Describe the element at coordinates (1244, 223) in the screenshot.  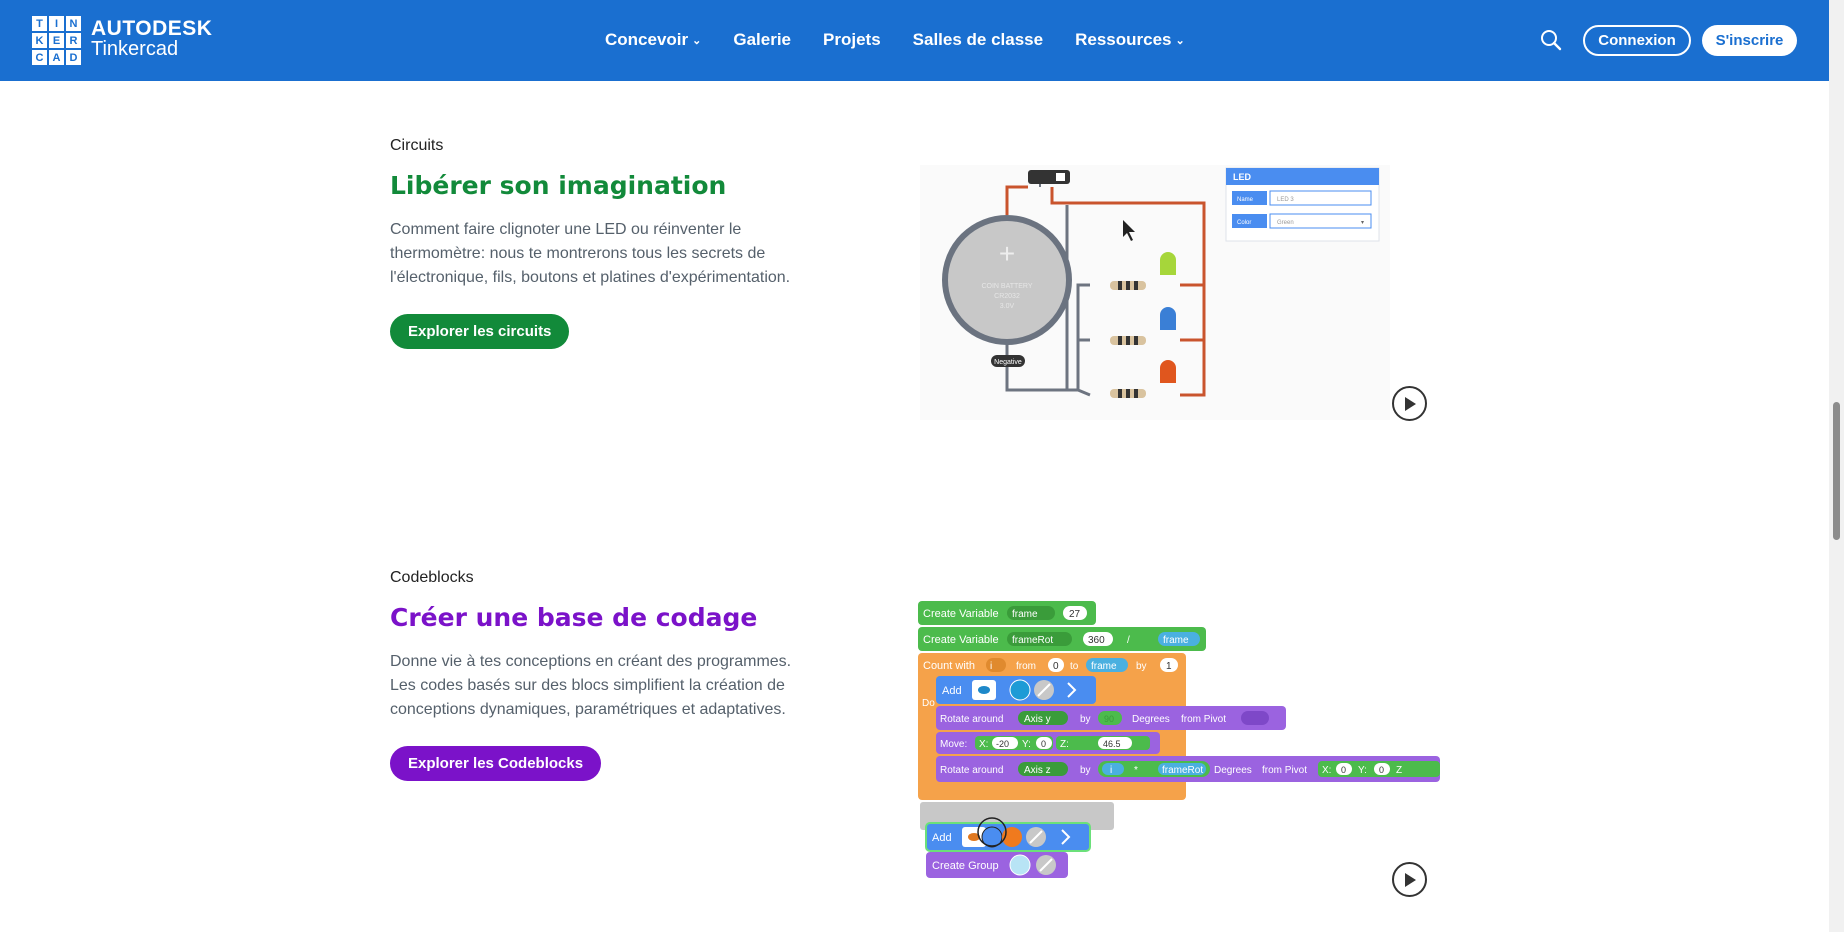
I see `inspector-field-label: Color` at that location.